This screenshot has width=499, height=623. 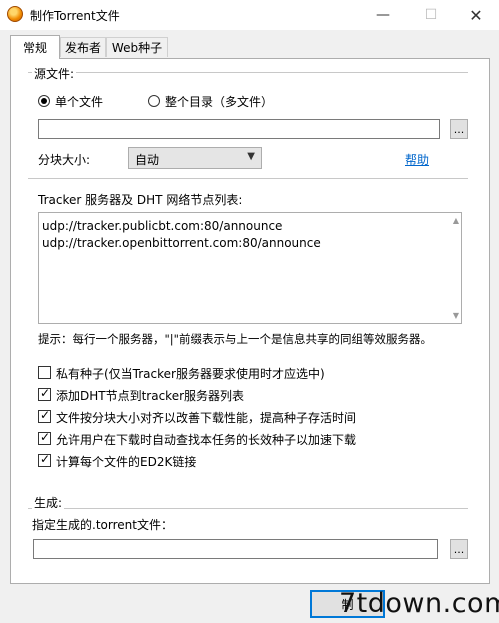 What do you see at coordinates (35, 47) in the screenshot?
I see `tab-general: 常规` at bounding box center [35, 47].